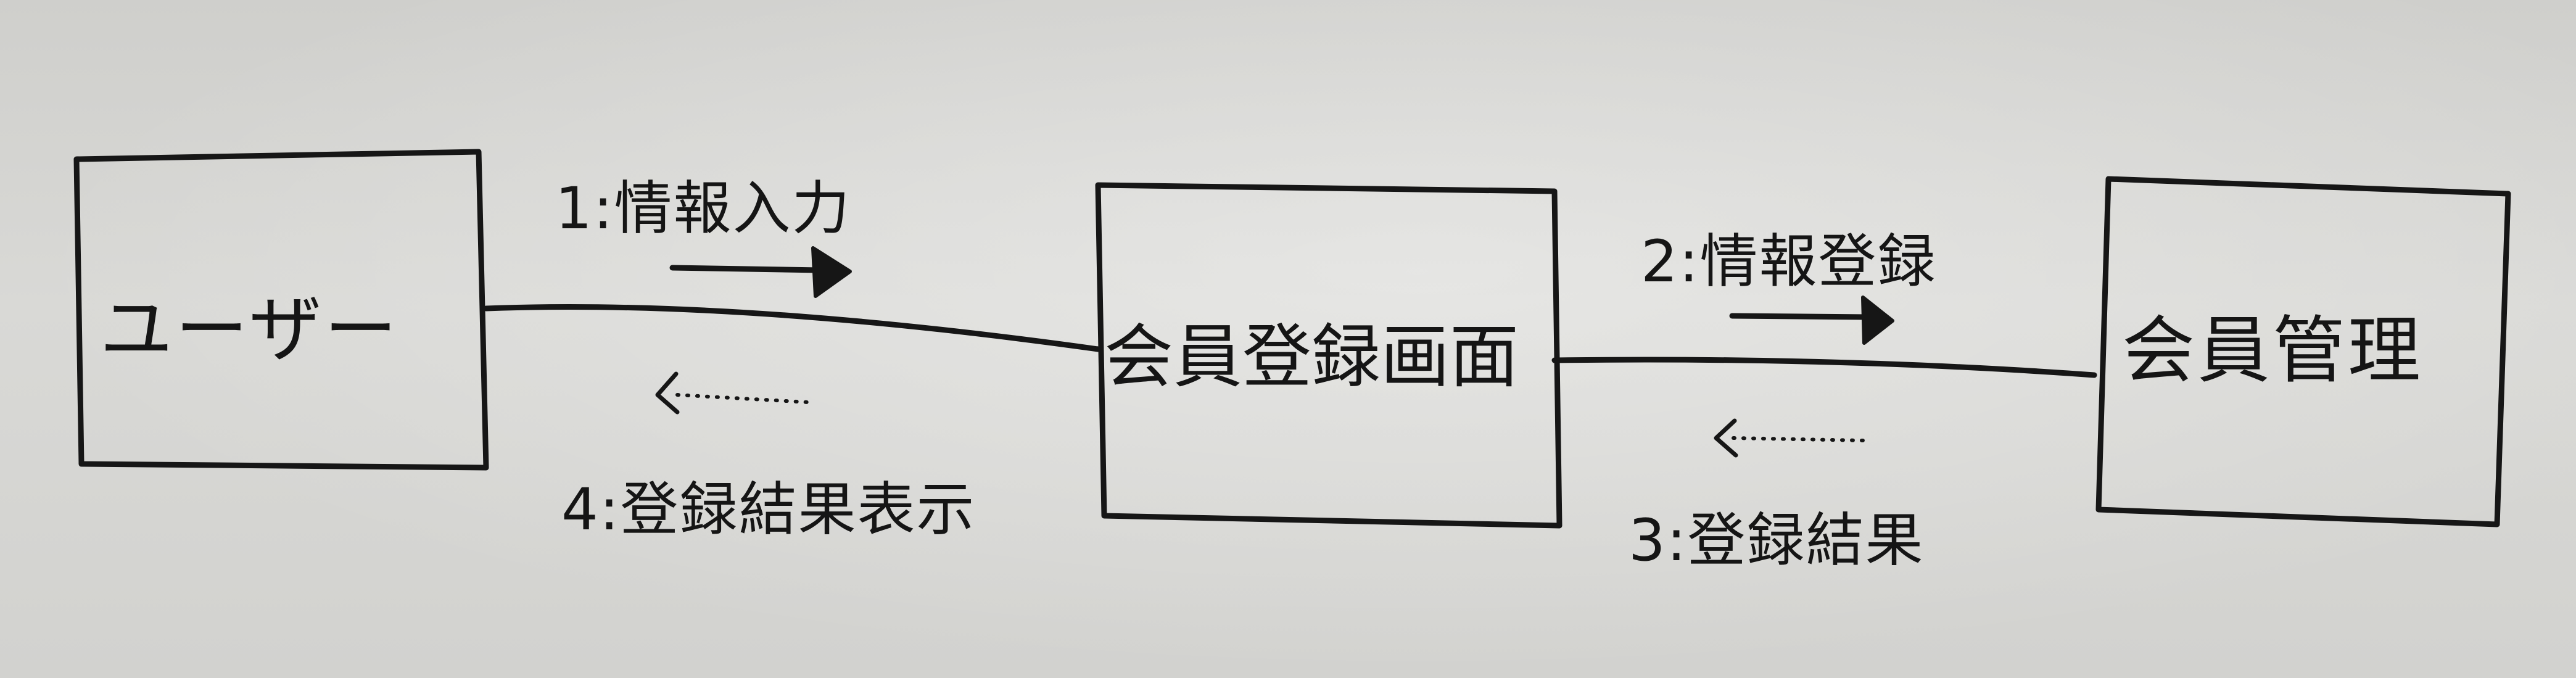 This screenshot has height=678, width=2576. What do you see at coordinates (742, 398) in the screenshot?
I see `arrow-4-dotted-shaft` at bounding box center [742, 398].